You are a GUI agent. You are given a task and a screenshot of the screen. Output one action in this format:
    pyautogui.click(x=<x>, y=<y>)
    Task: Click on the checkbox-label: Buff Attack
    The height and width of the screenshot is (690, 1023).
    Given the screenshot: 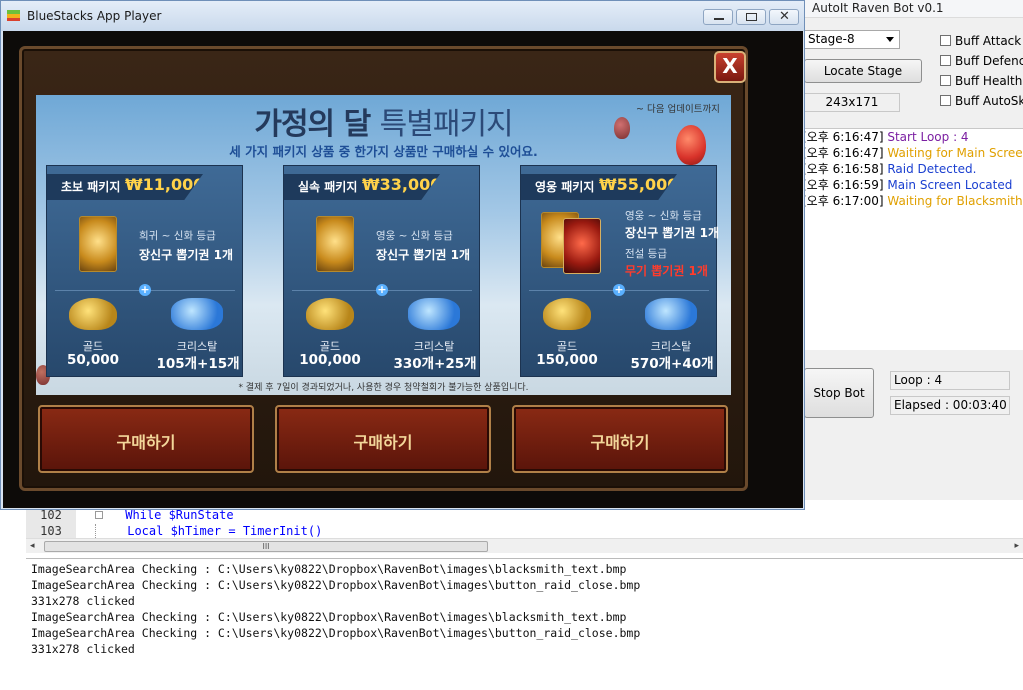 What is the action you would take?
    pyautogui.click(x=988, y=41)
    